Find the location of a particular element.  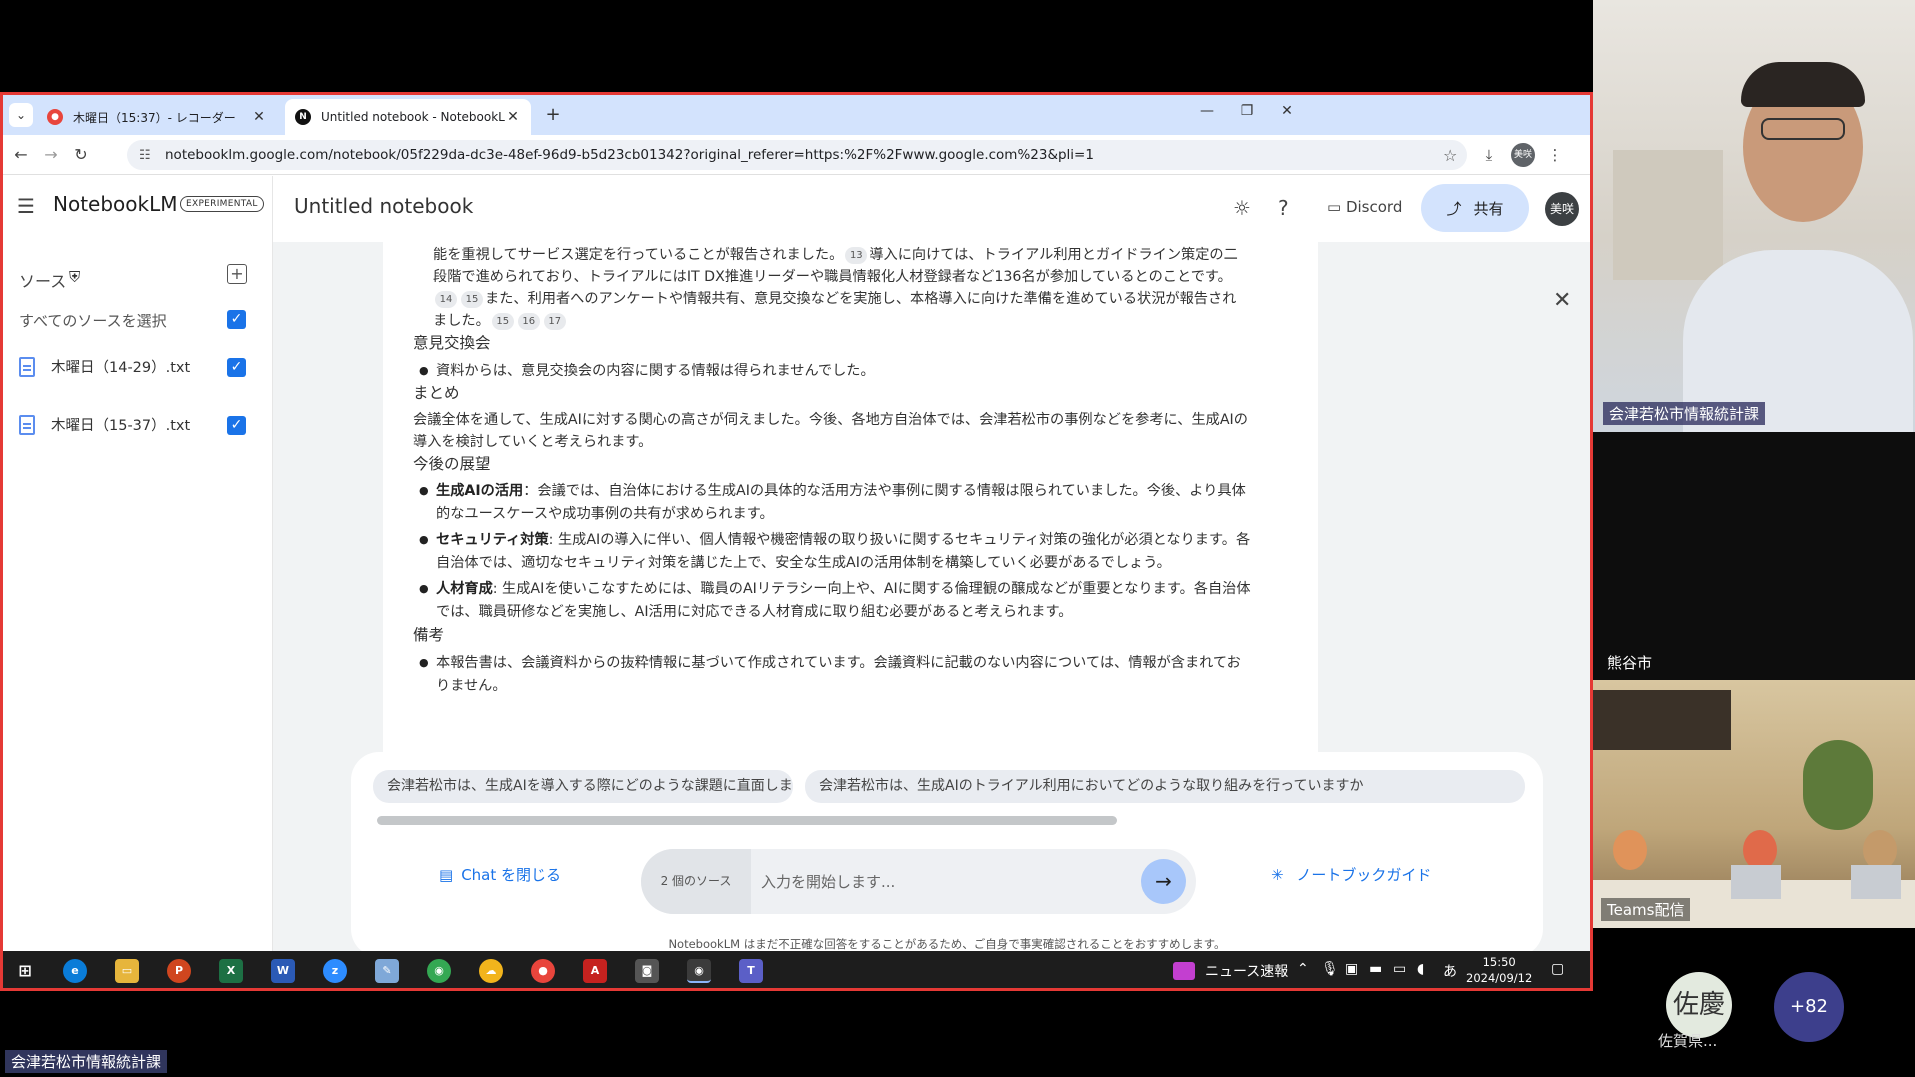

clock-time: 15:50 is located at coordinates (1499, 962).